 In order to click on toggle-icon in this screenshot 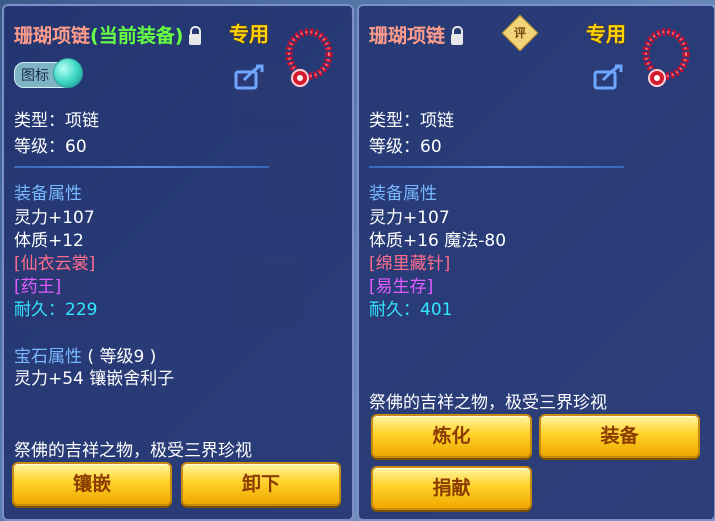, I will do `click(68, 73)`.